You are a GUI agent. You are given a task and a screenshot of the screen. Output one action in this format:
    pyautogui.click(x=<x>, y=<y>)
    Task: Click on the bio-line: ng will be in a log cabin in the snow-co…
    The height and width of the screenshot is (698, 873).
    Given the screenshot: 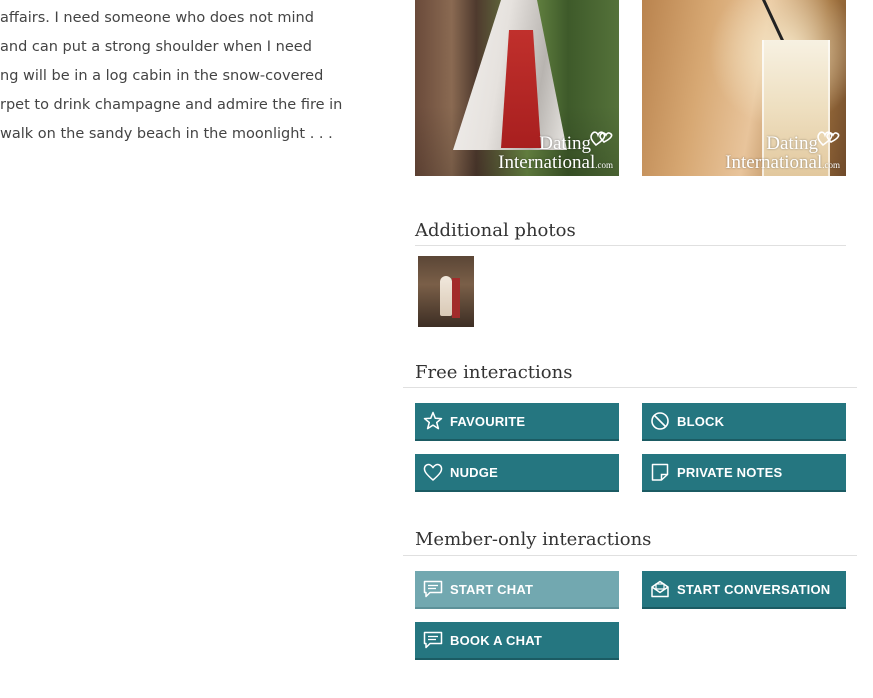 What is the action you would take?
    pyautogui.click(x=162, y=76)
    